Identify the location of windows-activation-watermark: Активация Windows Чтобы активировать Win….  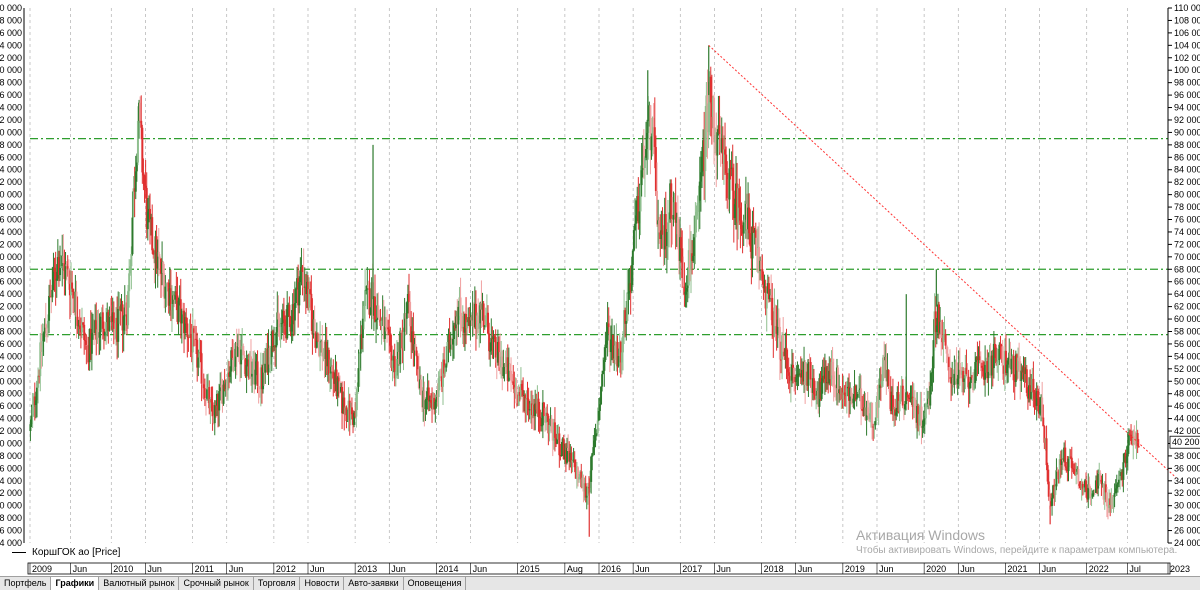
(1016, 541).